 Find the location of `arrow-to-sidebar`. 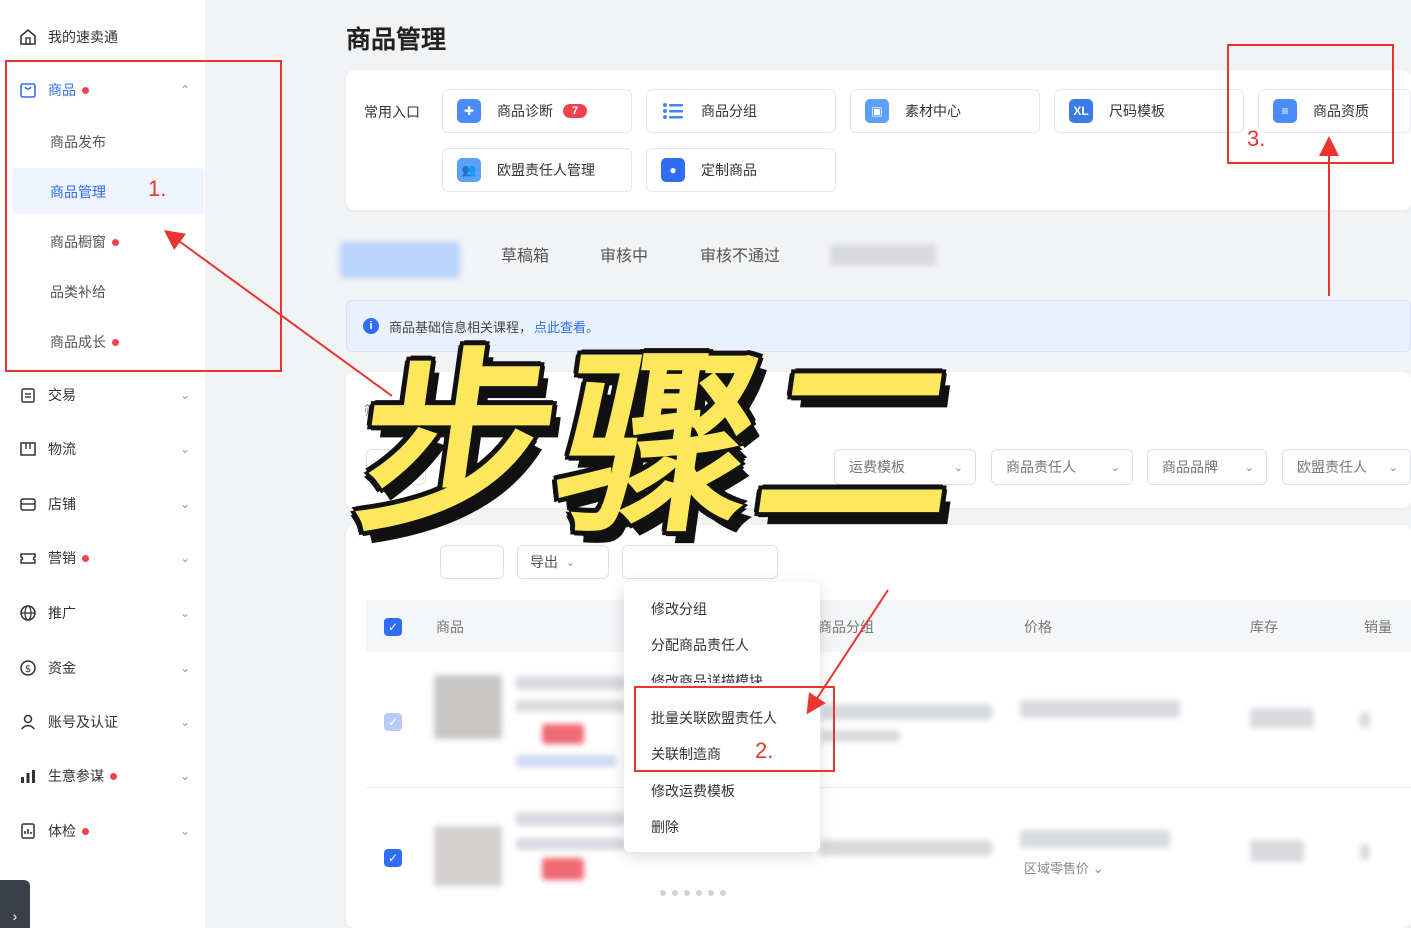

arrow-to-sidebar is located at coordinates (278, 313).